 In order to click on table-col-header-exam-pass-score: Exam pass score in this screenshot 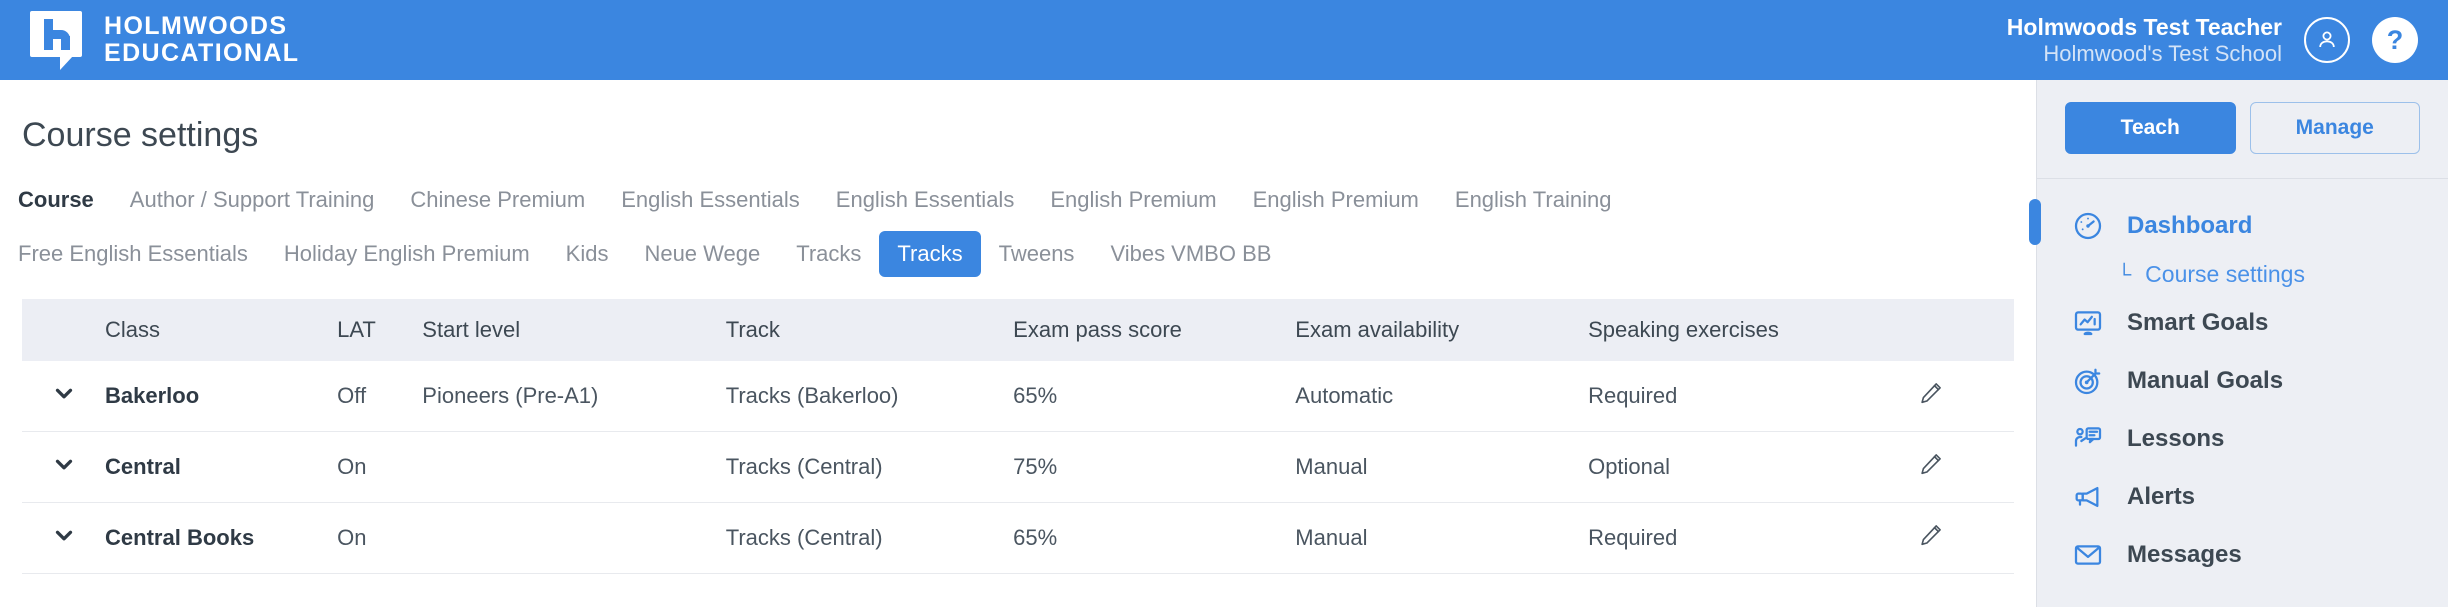, I will do `click(1154, 330)`.